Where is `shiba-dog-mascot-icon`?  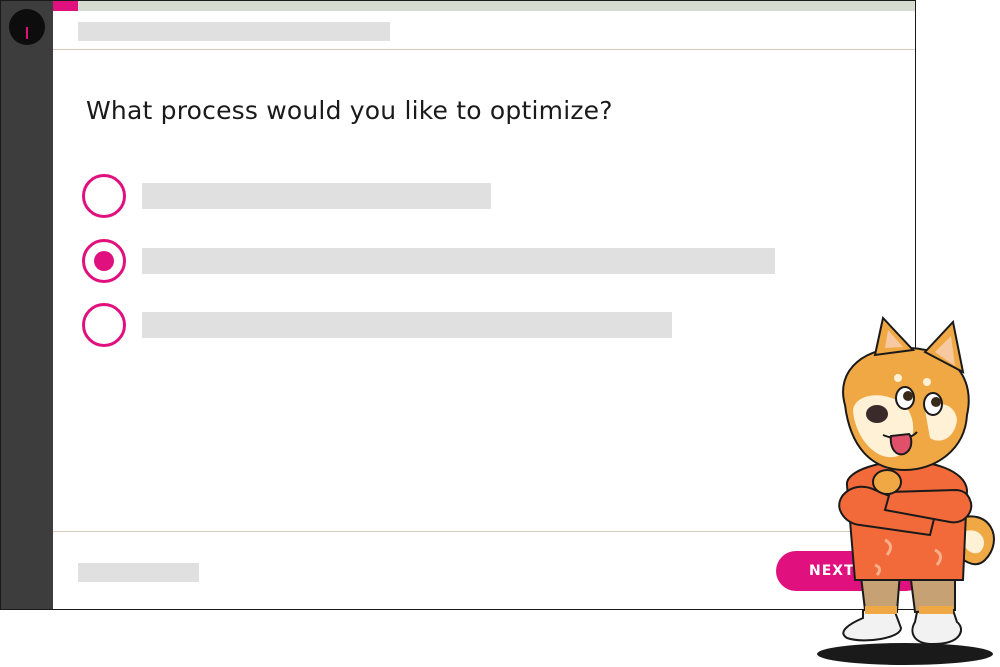 shiba-dog-mascot-icon is located at coordinates (906, 490).